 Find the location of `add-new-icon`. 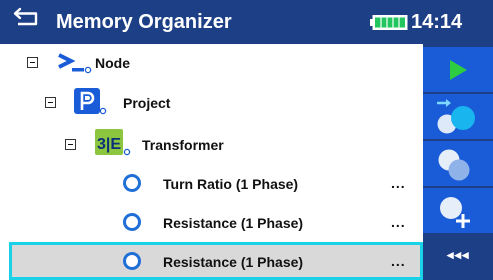

add-new-icon is located at coordinates (457, 214).